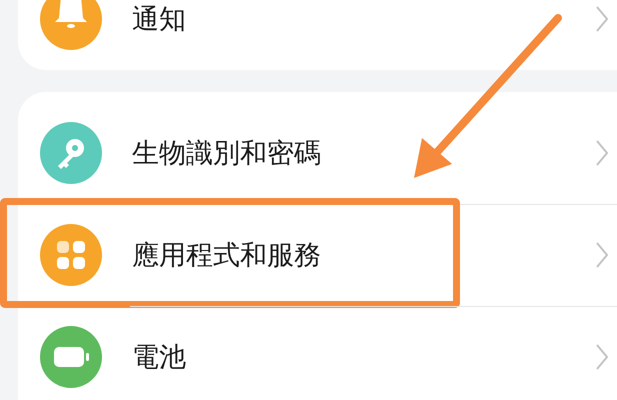 The width and height of the screenshot is (617, 400). What do you see at coordinates (159, 19) in the screenshot?
I see `setting-label: 通知` at bounding box center [159, 19].